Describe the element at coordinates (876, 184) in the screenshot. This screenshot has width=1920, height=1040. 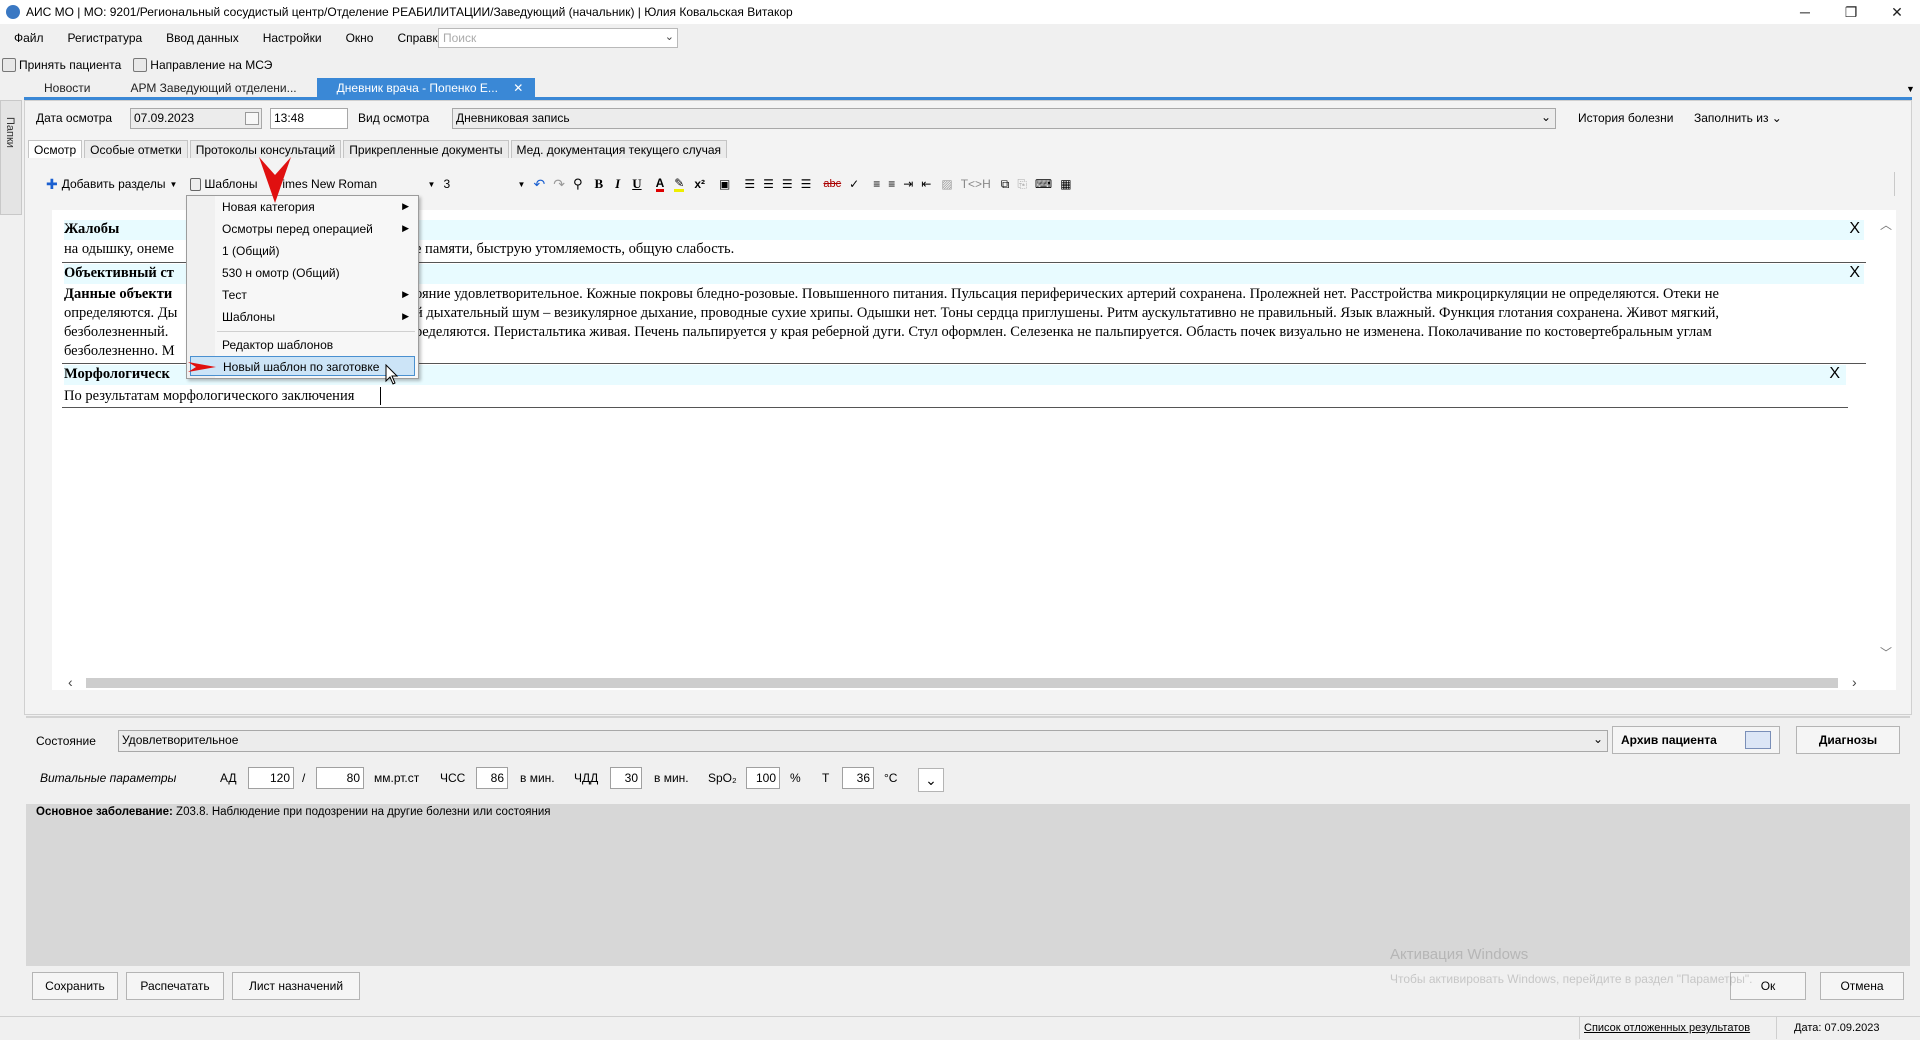
I see `numbered-list-icon: ≡` at that location.